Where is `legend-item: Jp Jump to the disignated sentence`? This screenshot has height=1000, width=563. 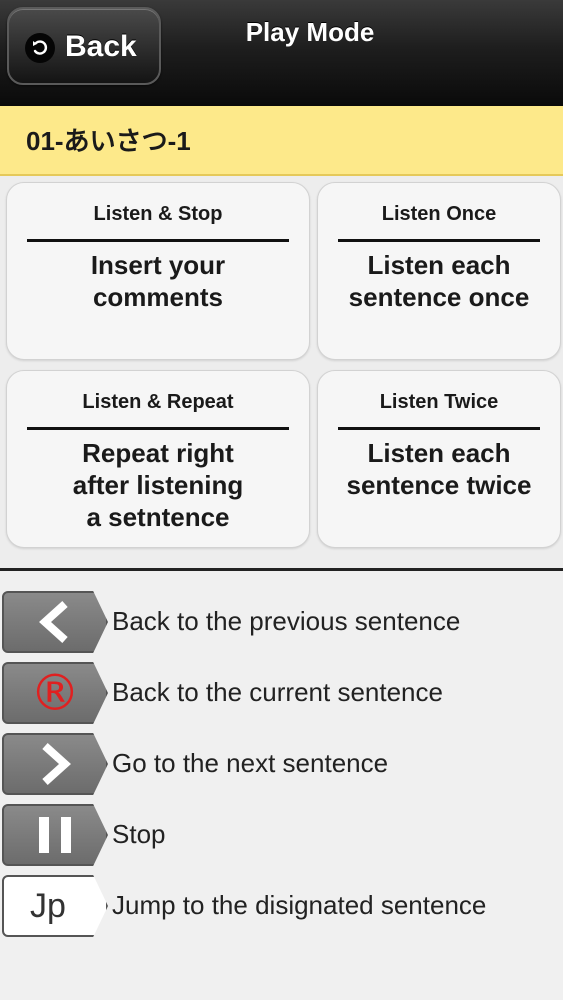
legend-item: Jp Jump to the disignated sentence is located at coordinates (281, 906).